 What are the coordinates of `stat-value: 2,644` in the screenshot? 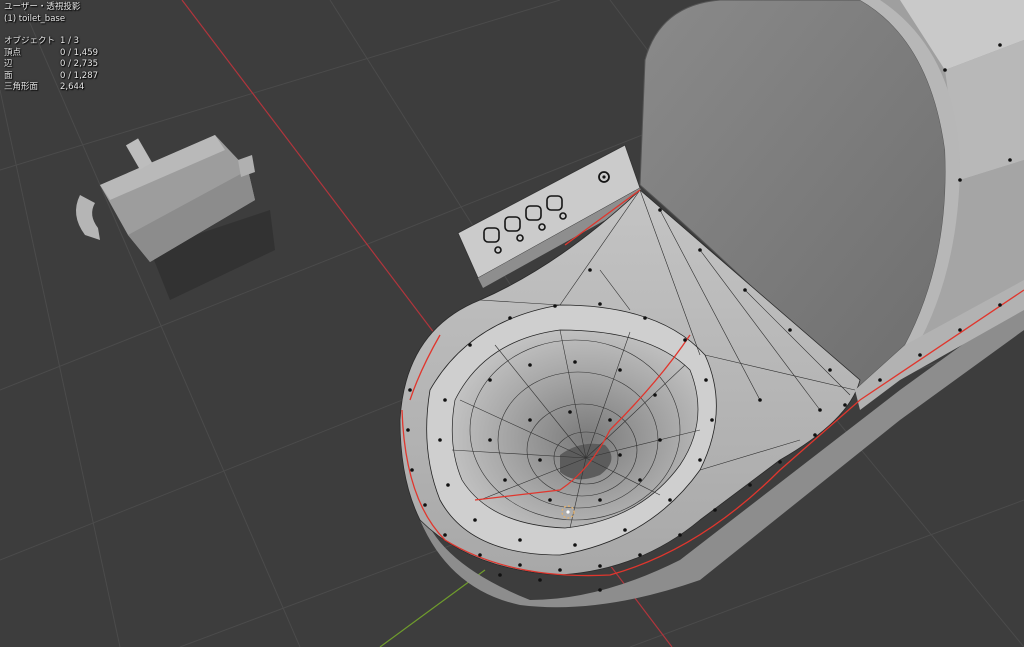 It's located at (72, 87).